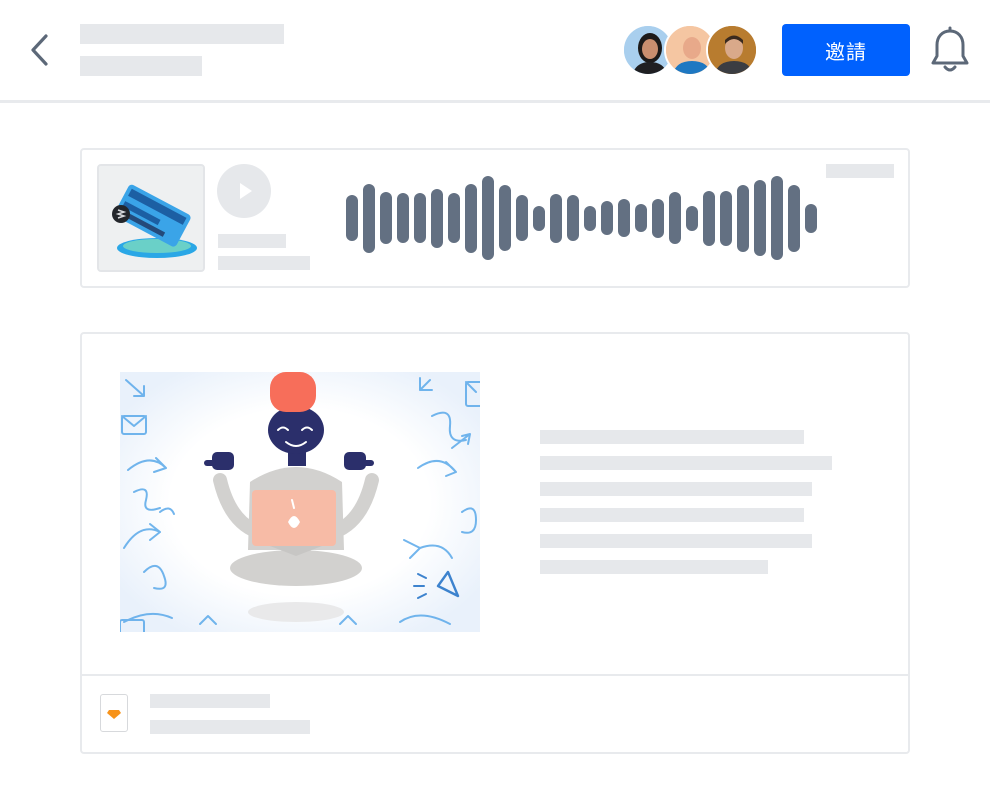 This screenshot has width=990, height=800. What do you see at coordinates (264, 263) in the screenshot?
I see `audio-meta-placeholder` at bounding box center [264, 263].